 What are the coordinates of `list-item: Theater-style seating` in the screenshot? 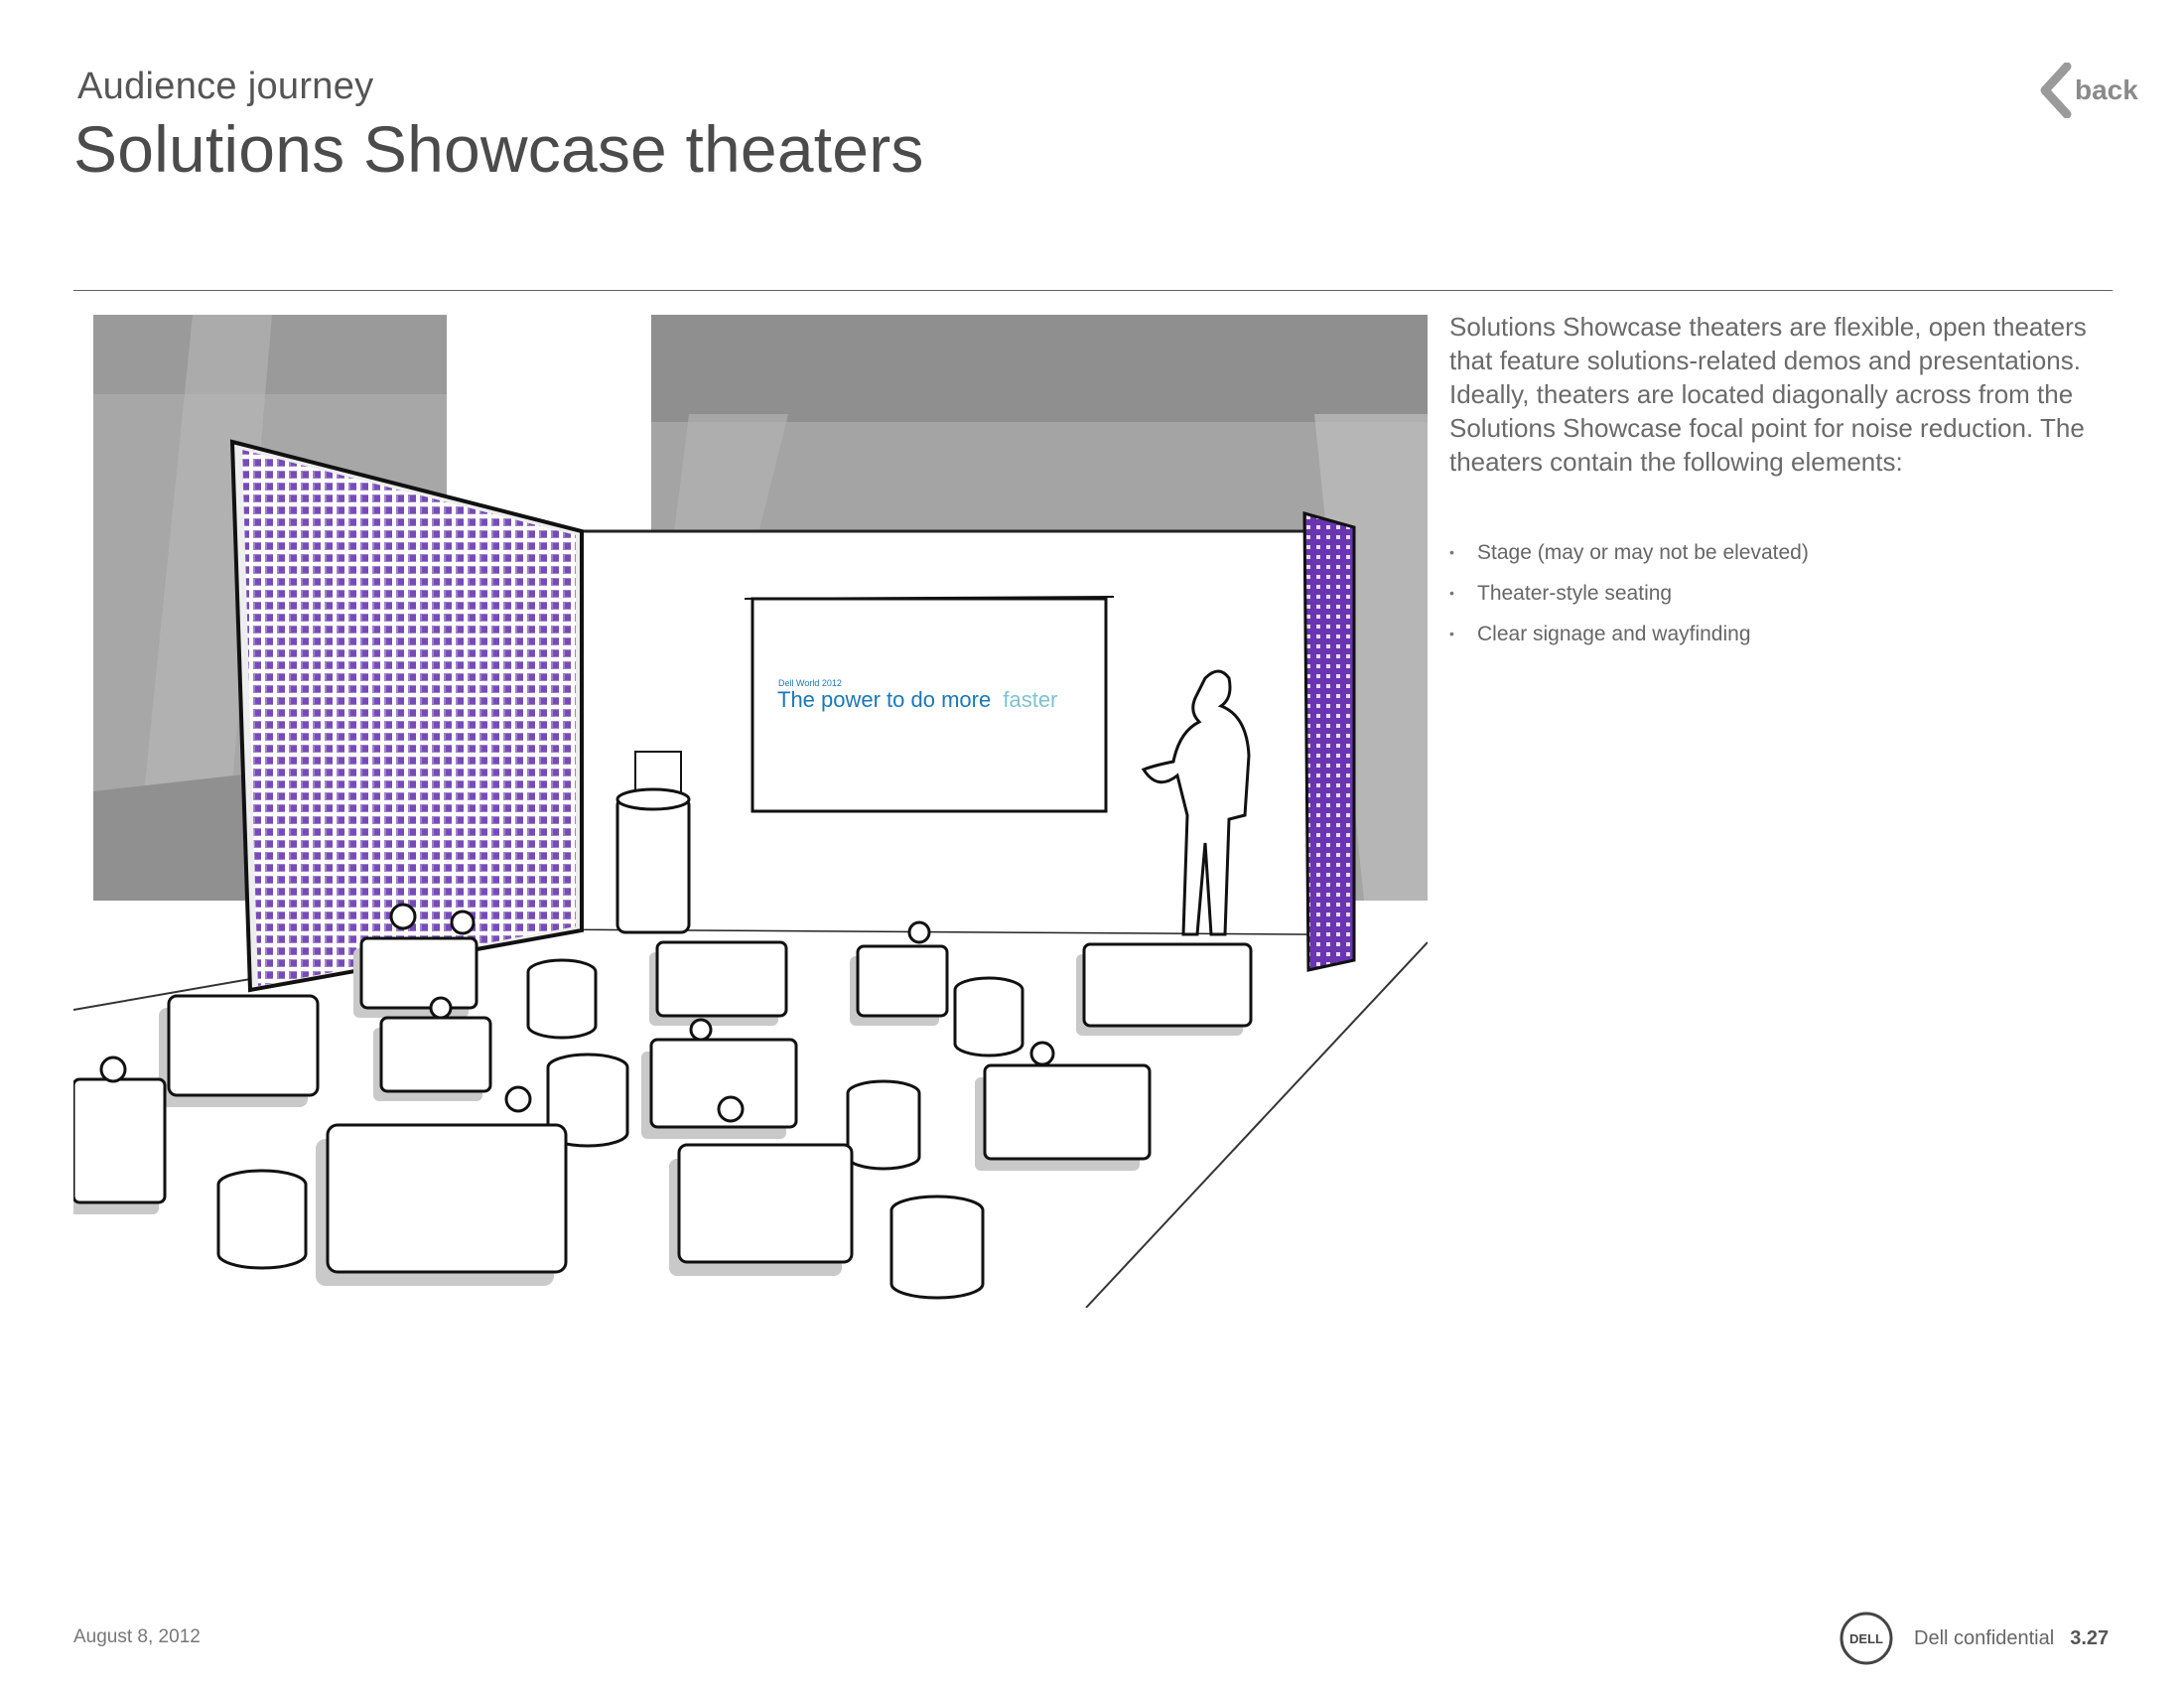 It's located at (1786, 593).